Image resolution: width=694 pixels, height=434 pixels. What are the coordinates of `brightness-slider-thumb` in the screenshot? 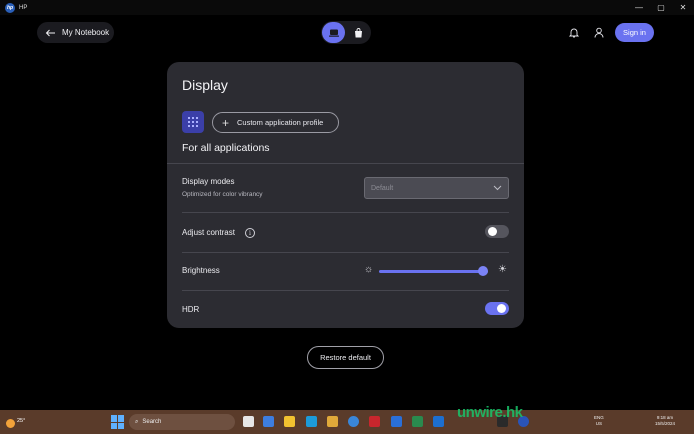 It's located at (482, 271).